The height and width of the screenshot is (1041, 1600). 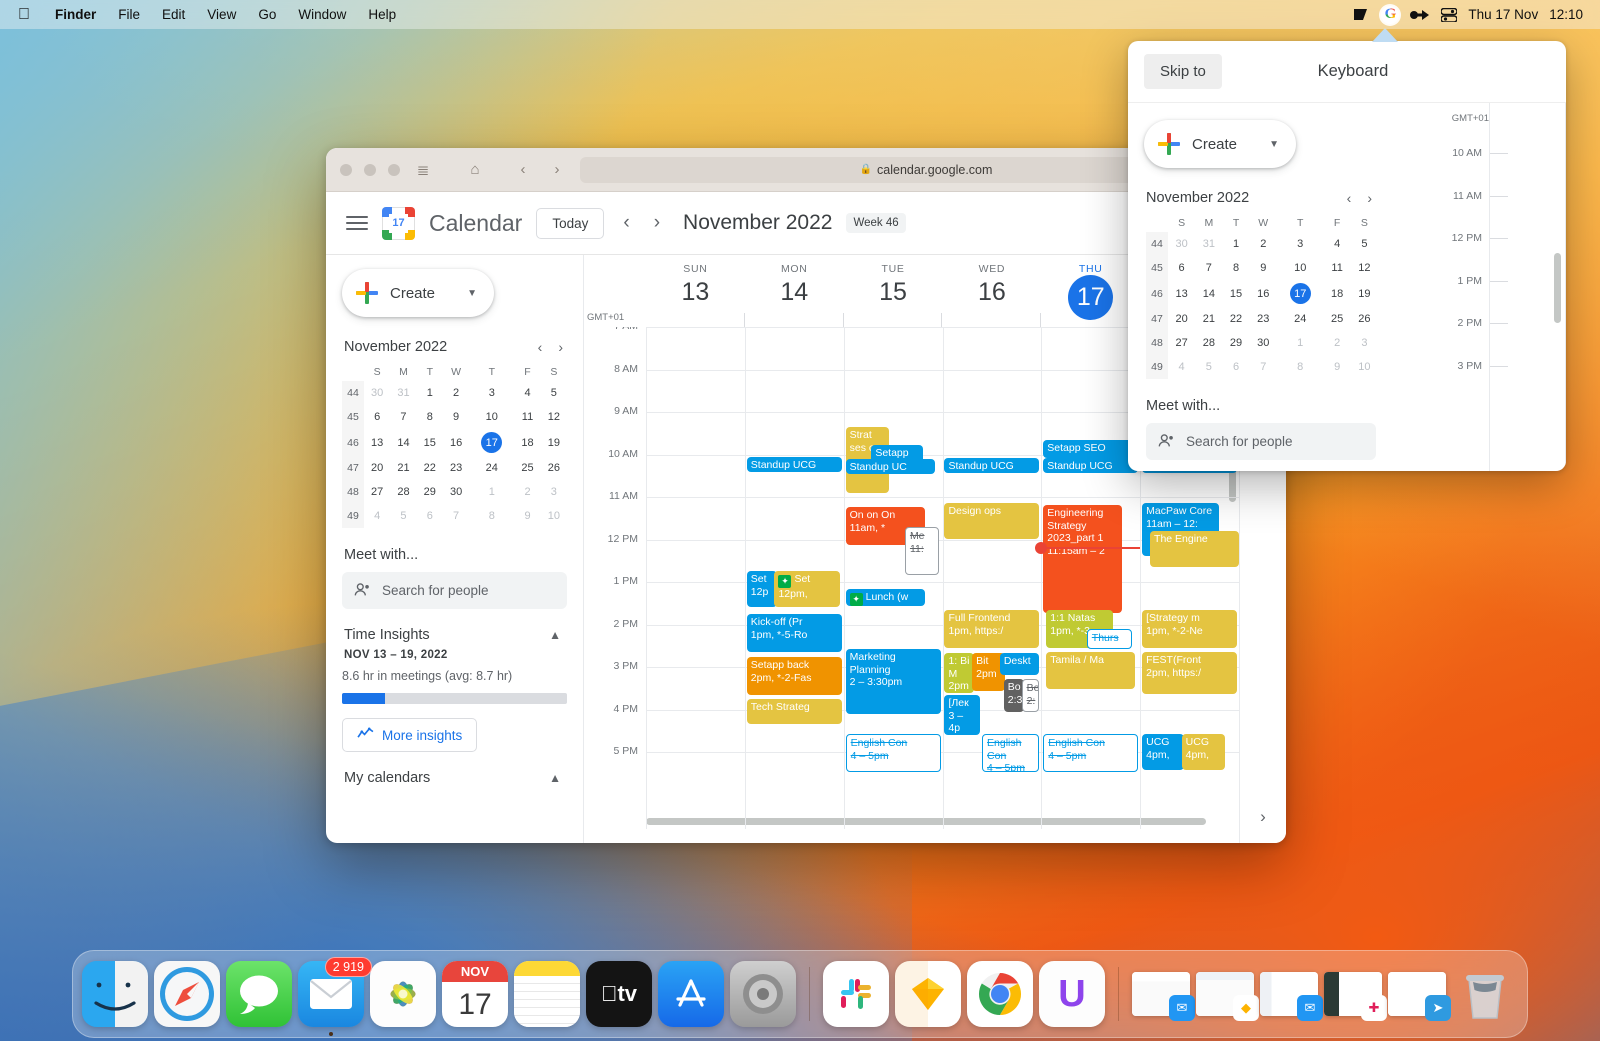 What do you see at coordinates (1030, 695) in the screenshot?
I see `calendar-event: Be 2:` at bounding box center [1030, 695].